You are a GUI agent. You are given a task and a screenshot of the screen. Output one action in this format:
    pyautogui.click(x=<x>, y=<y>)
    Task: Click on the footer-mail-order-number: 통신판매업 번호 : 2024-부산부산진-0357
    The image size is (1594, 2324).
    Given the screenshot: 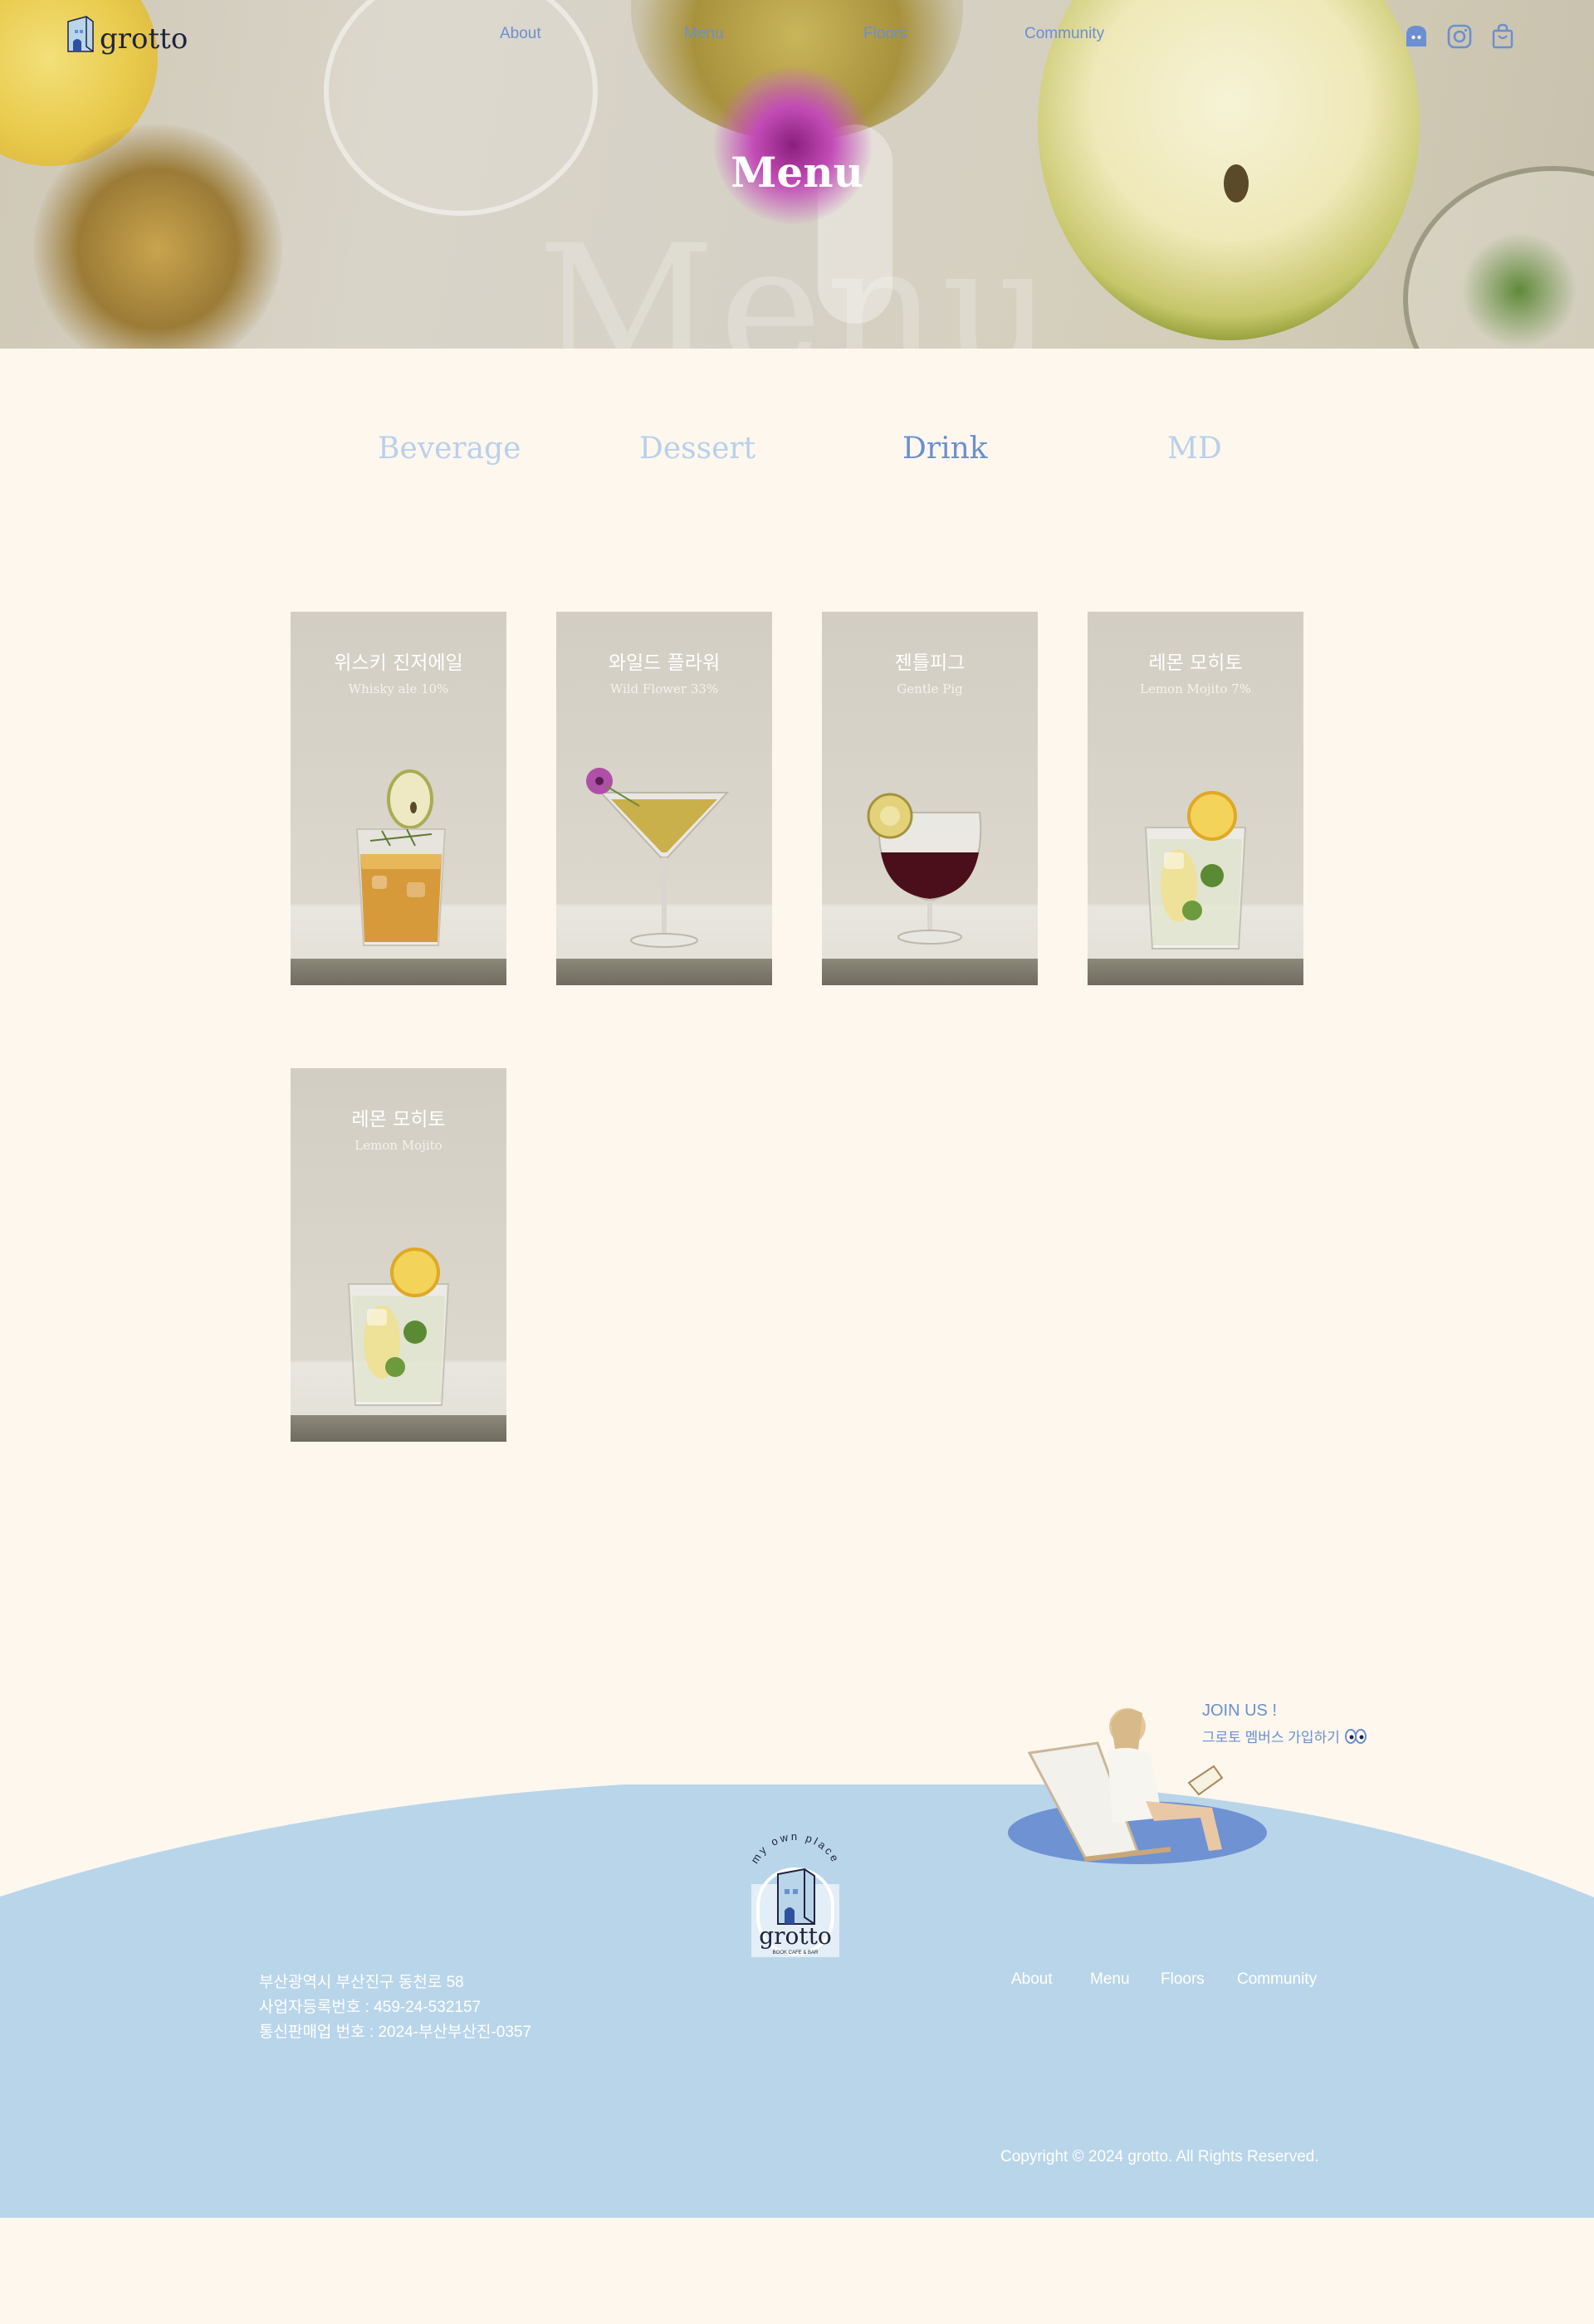 What is the action you would take?
    pyautogui.click(x=395, y=2033)
    